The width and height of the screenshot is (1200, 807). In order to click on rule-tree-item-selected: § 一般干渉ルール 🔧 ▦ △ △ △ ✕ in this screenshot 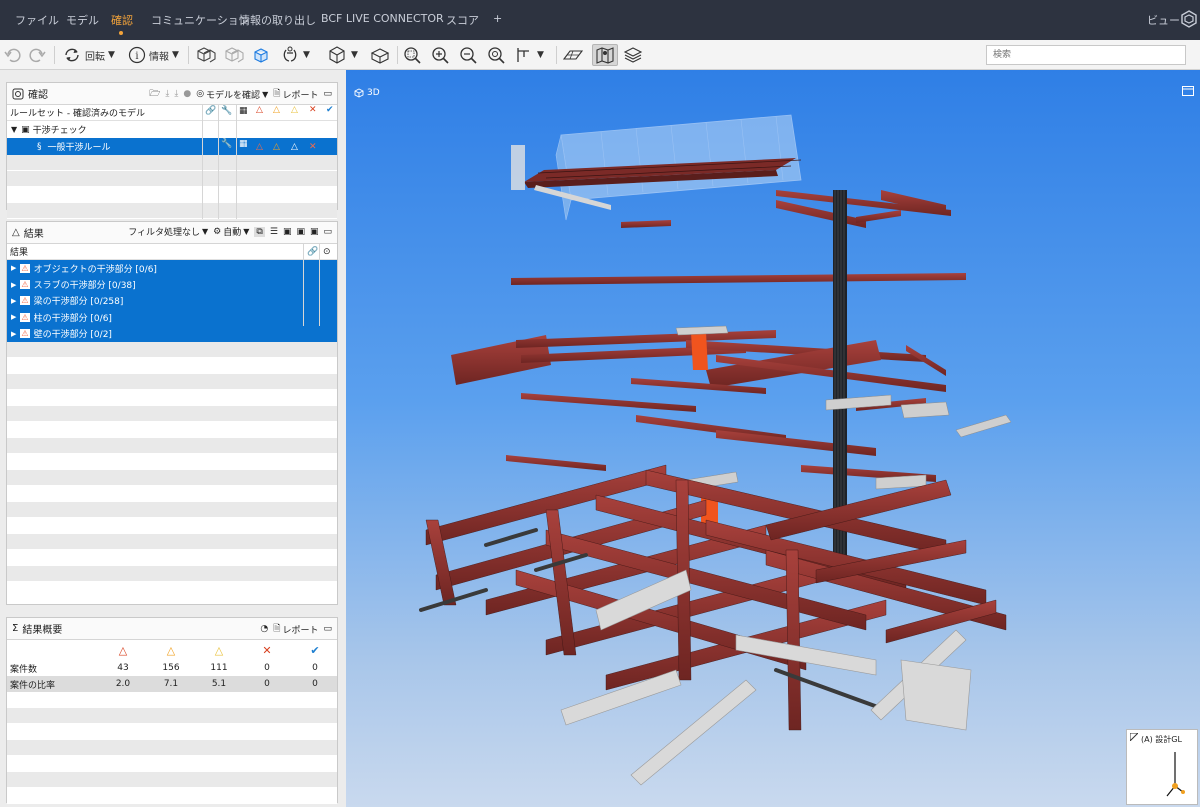, I will do `click(172, 146)`.